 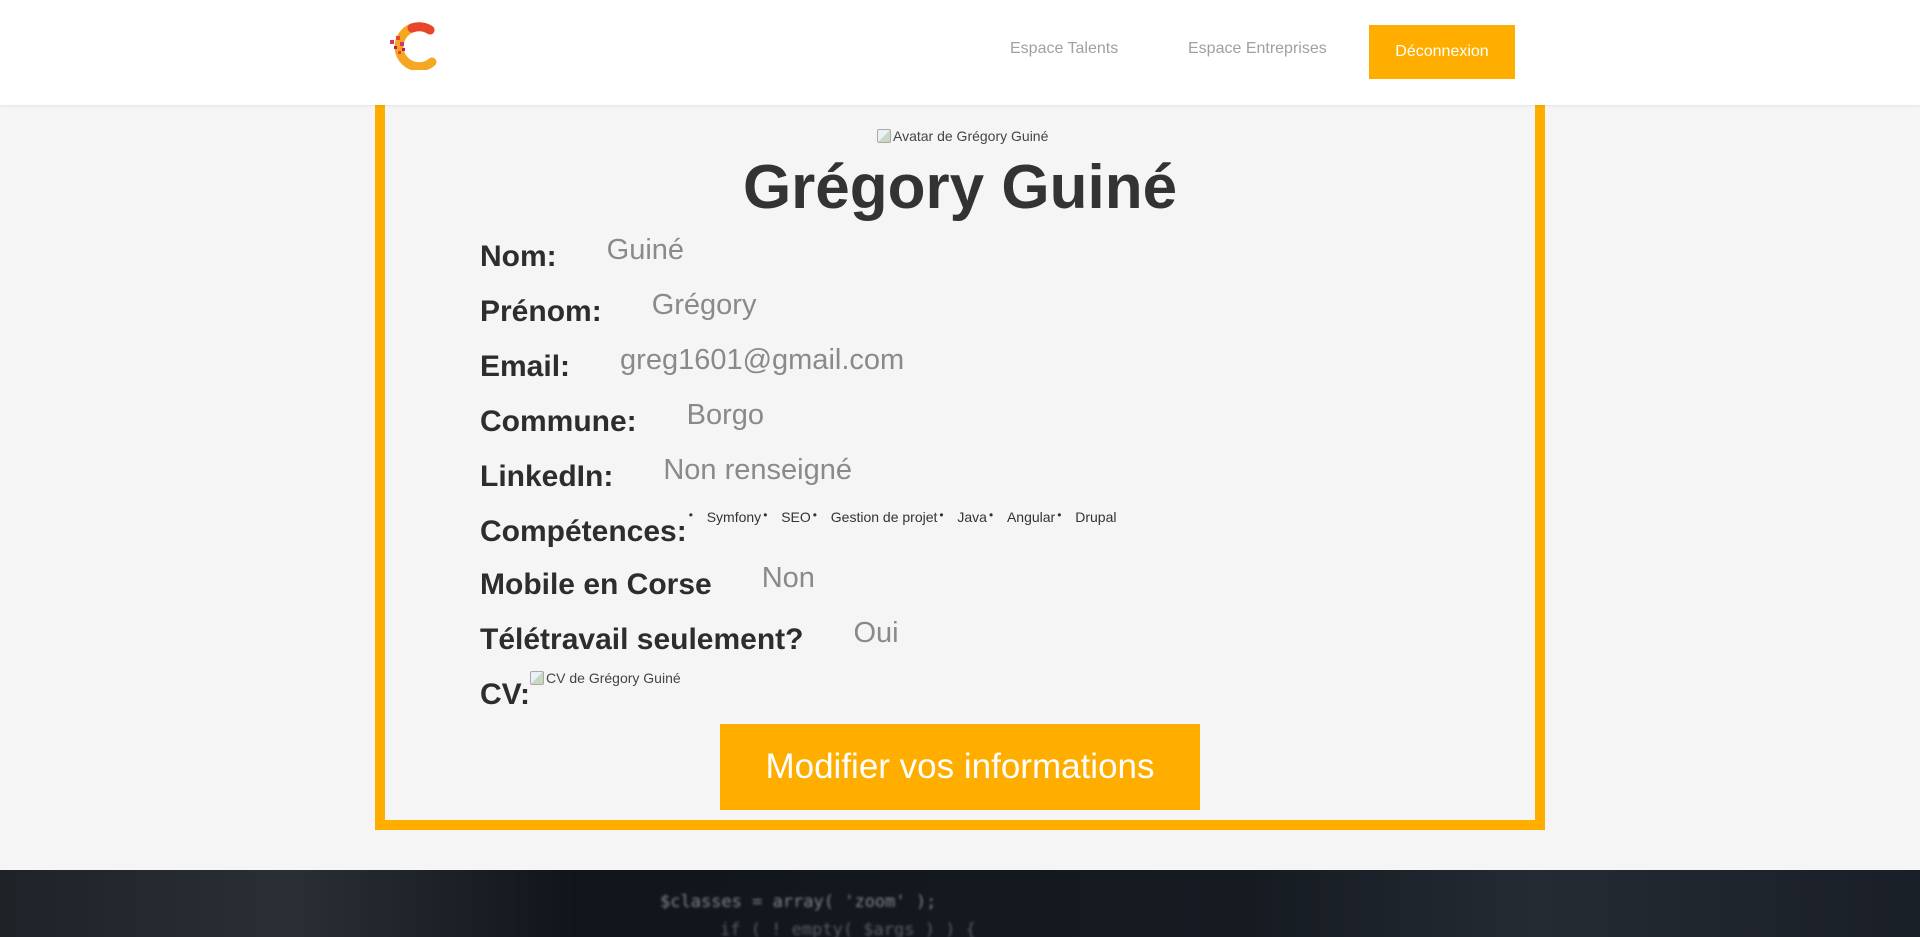 What do you see at coordinates (960, 187) in the screenshot?
I see `profile-name: Grégory Guiné` at bounding box center [960, 187].